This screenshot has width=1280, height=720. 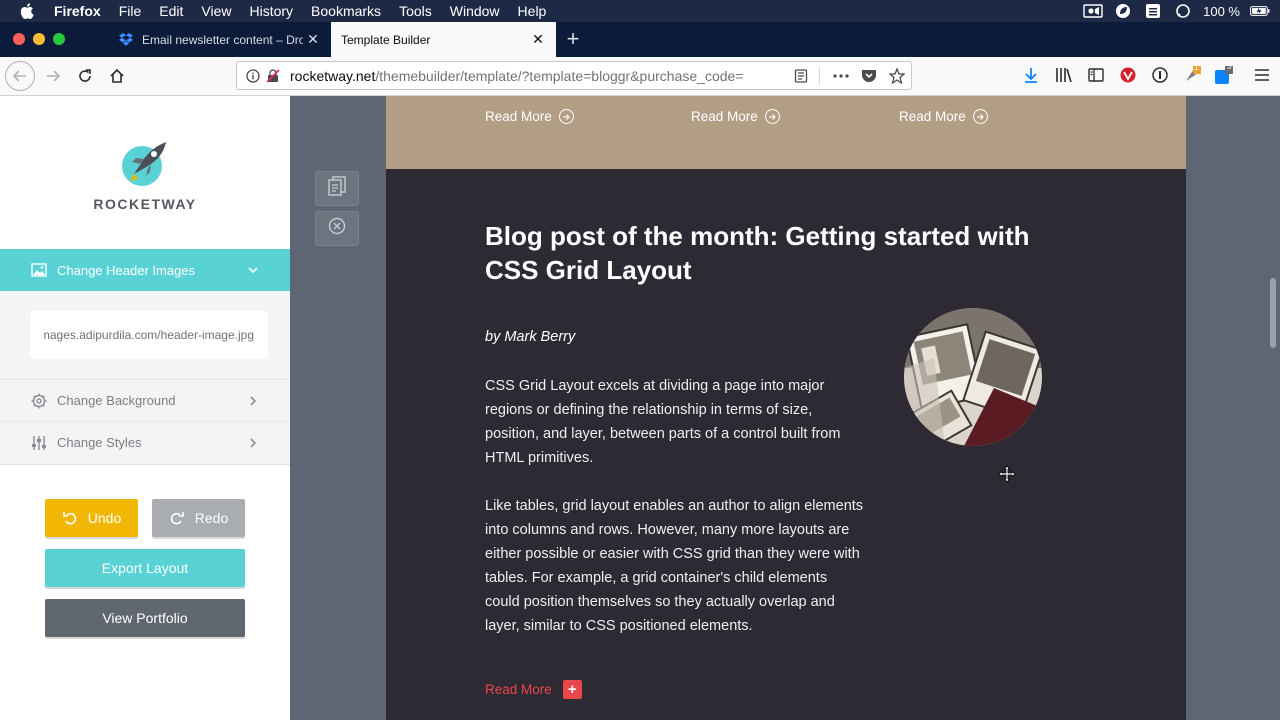 I want to click on library-icon, so click(x=1064, y=75).